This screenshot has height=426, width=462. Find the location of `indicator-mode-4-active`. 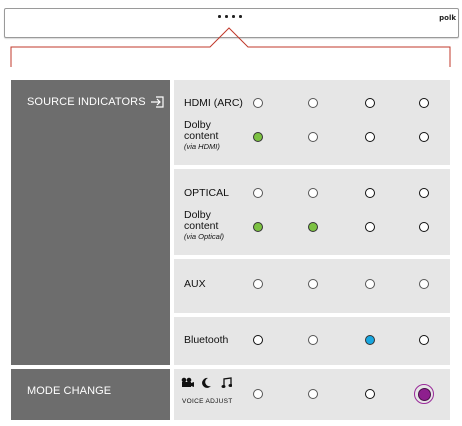

indicator-mode-4-active is located at coordinates (424, 394).